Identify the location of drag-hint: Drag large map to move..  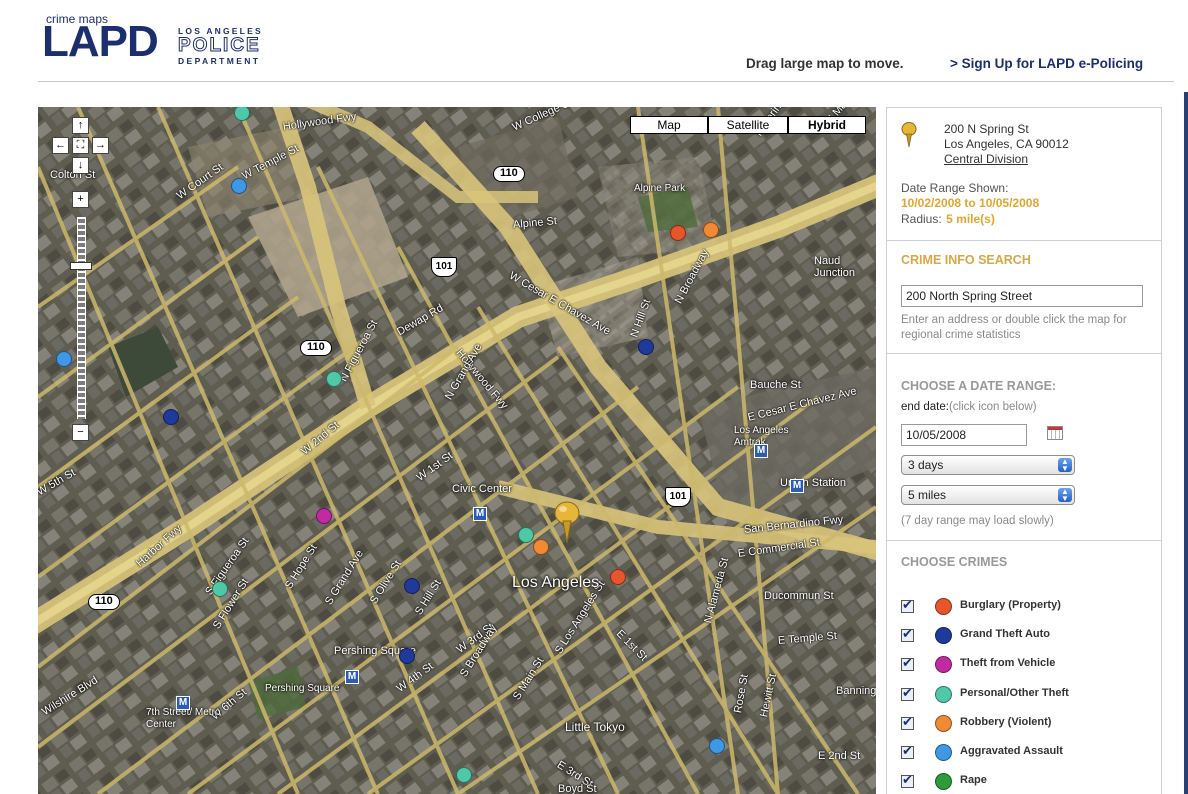
(825, 63).